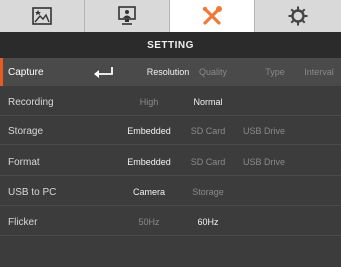 This screenshot has height=267, width=341. I want to click on page-header: SETTING, so click(170, 45).